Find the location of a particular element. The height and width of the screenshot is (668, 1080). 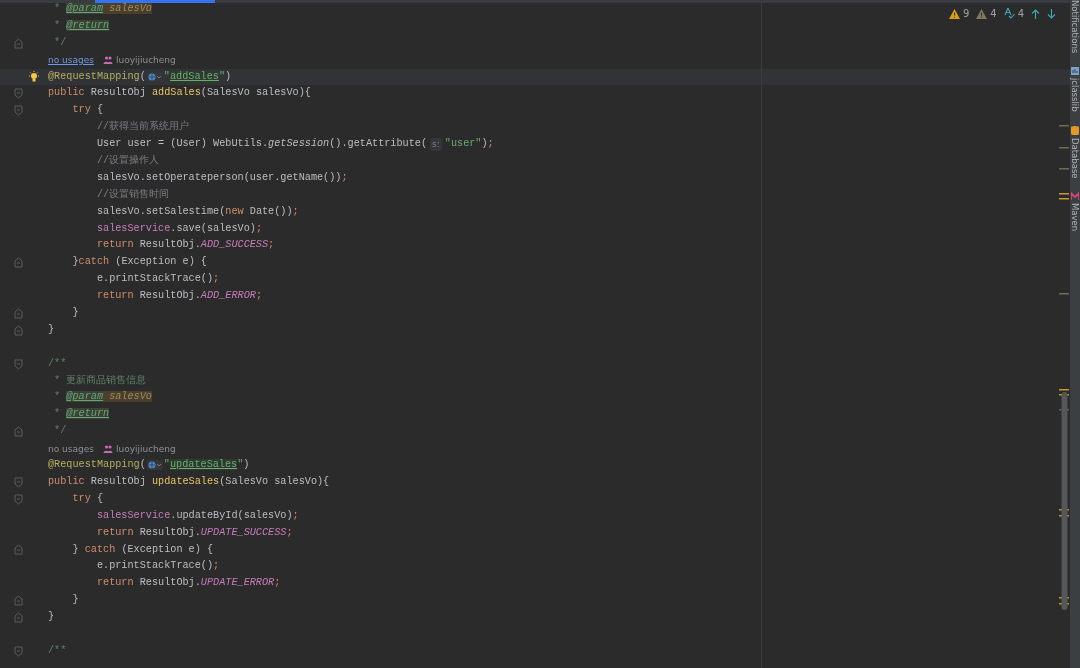

tool-window-button: Database is located at coordinates (1075, 152).